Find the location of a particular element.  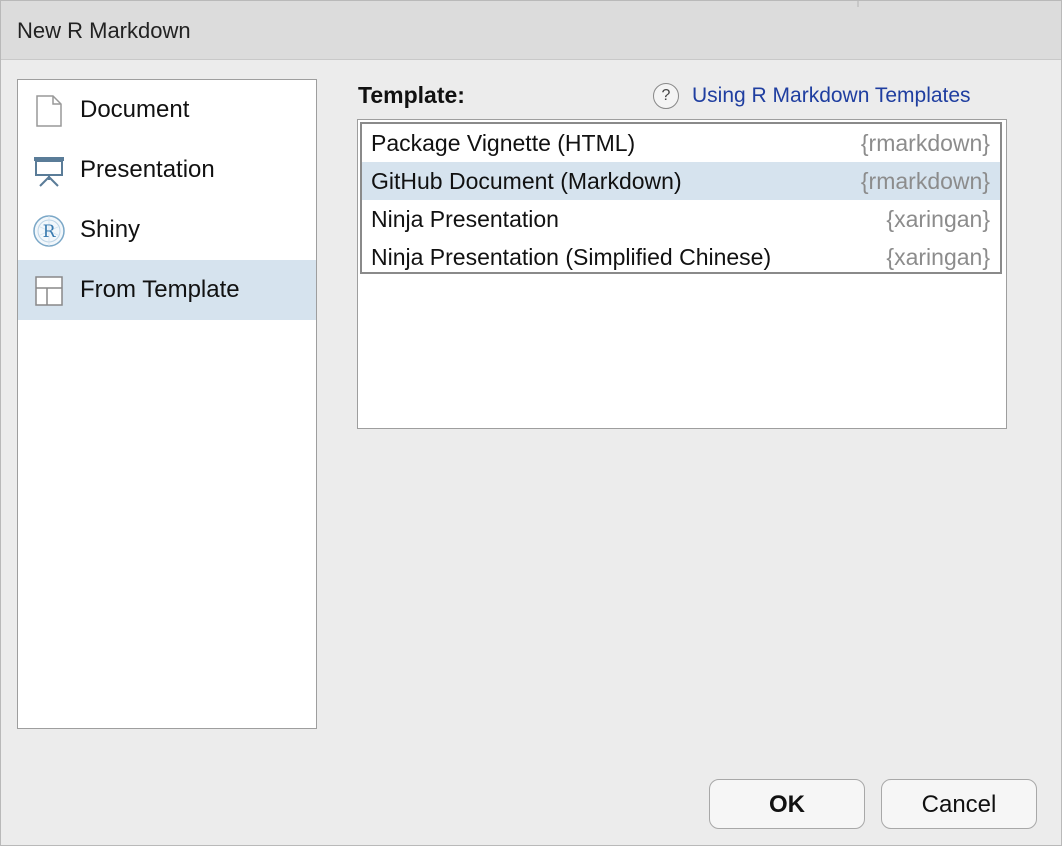

type-item-label: Presentation is located at coordinates (147, 169).